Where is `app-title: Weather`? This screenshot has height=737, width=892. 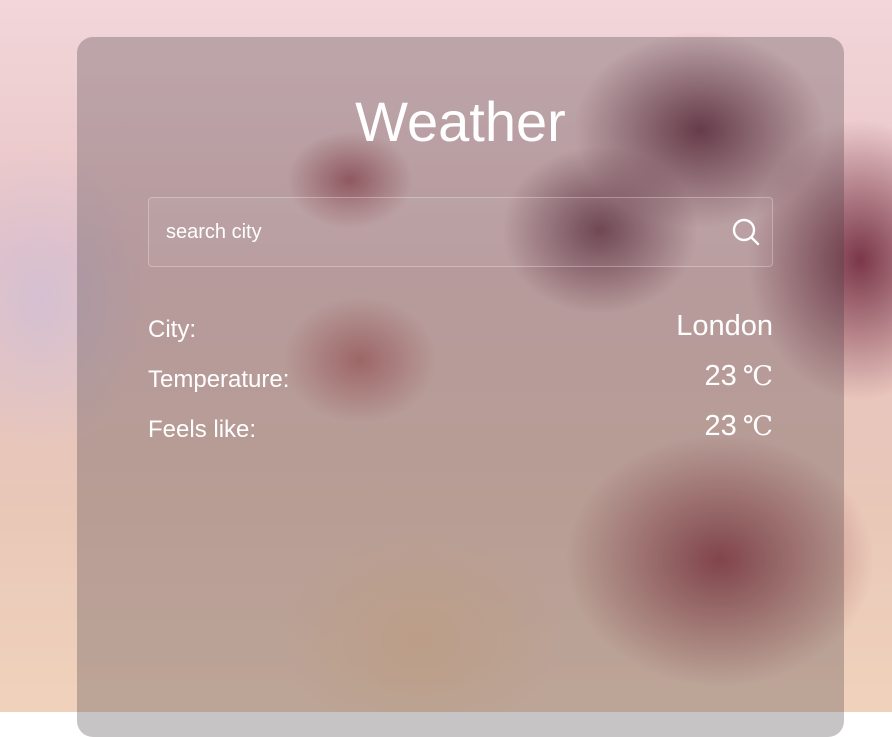 app-title: Weather is located at coordinates (460, 121).